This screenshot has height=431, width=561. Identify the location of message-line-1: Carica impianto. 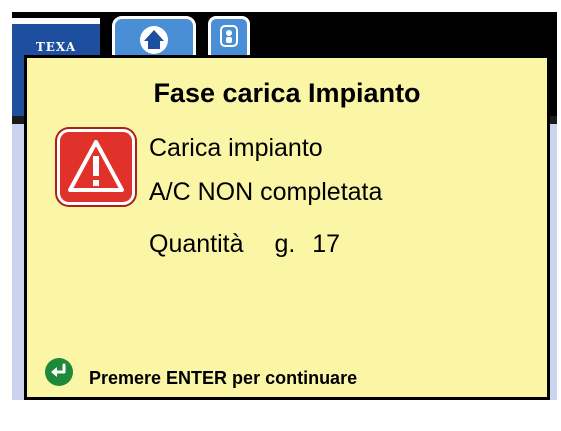
(236, 148).